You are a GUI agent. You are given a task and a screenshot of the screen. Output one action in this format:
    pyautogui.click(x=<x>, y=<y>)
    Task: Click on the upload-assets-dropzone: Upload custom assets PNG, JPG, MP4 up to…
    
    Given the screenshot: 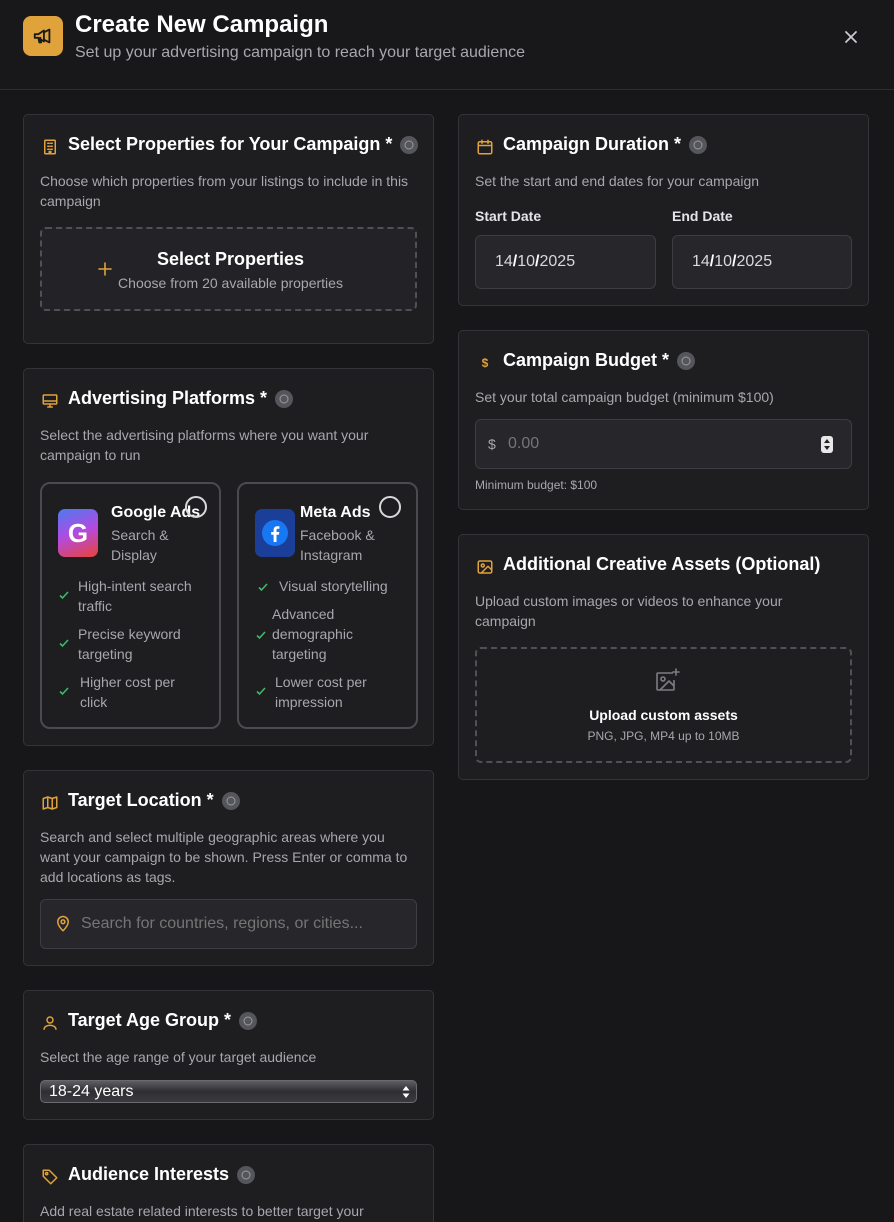 What is the action you would take?
    pyautogui.click(x=663, y=705)
    